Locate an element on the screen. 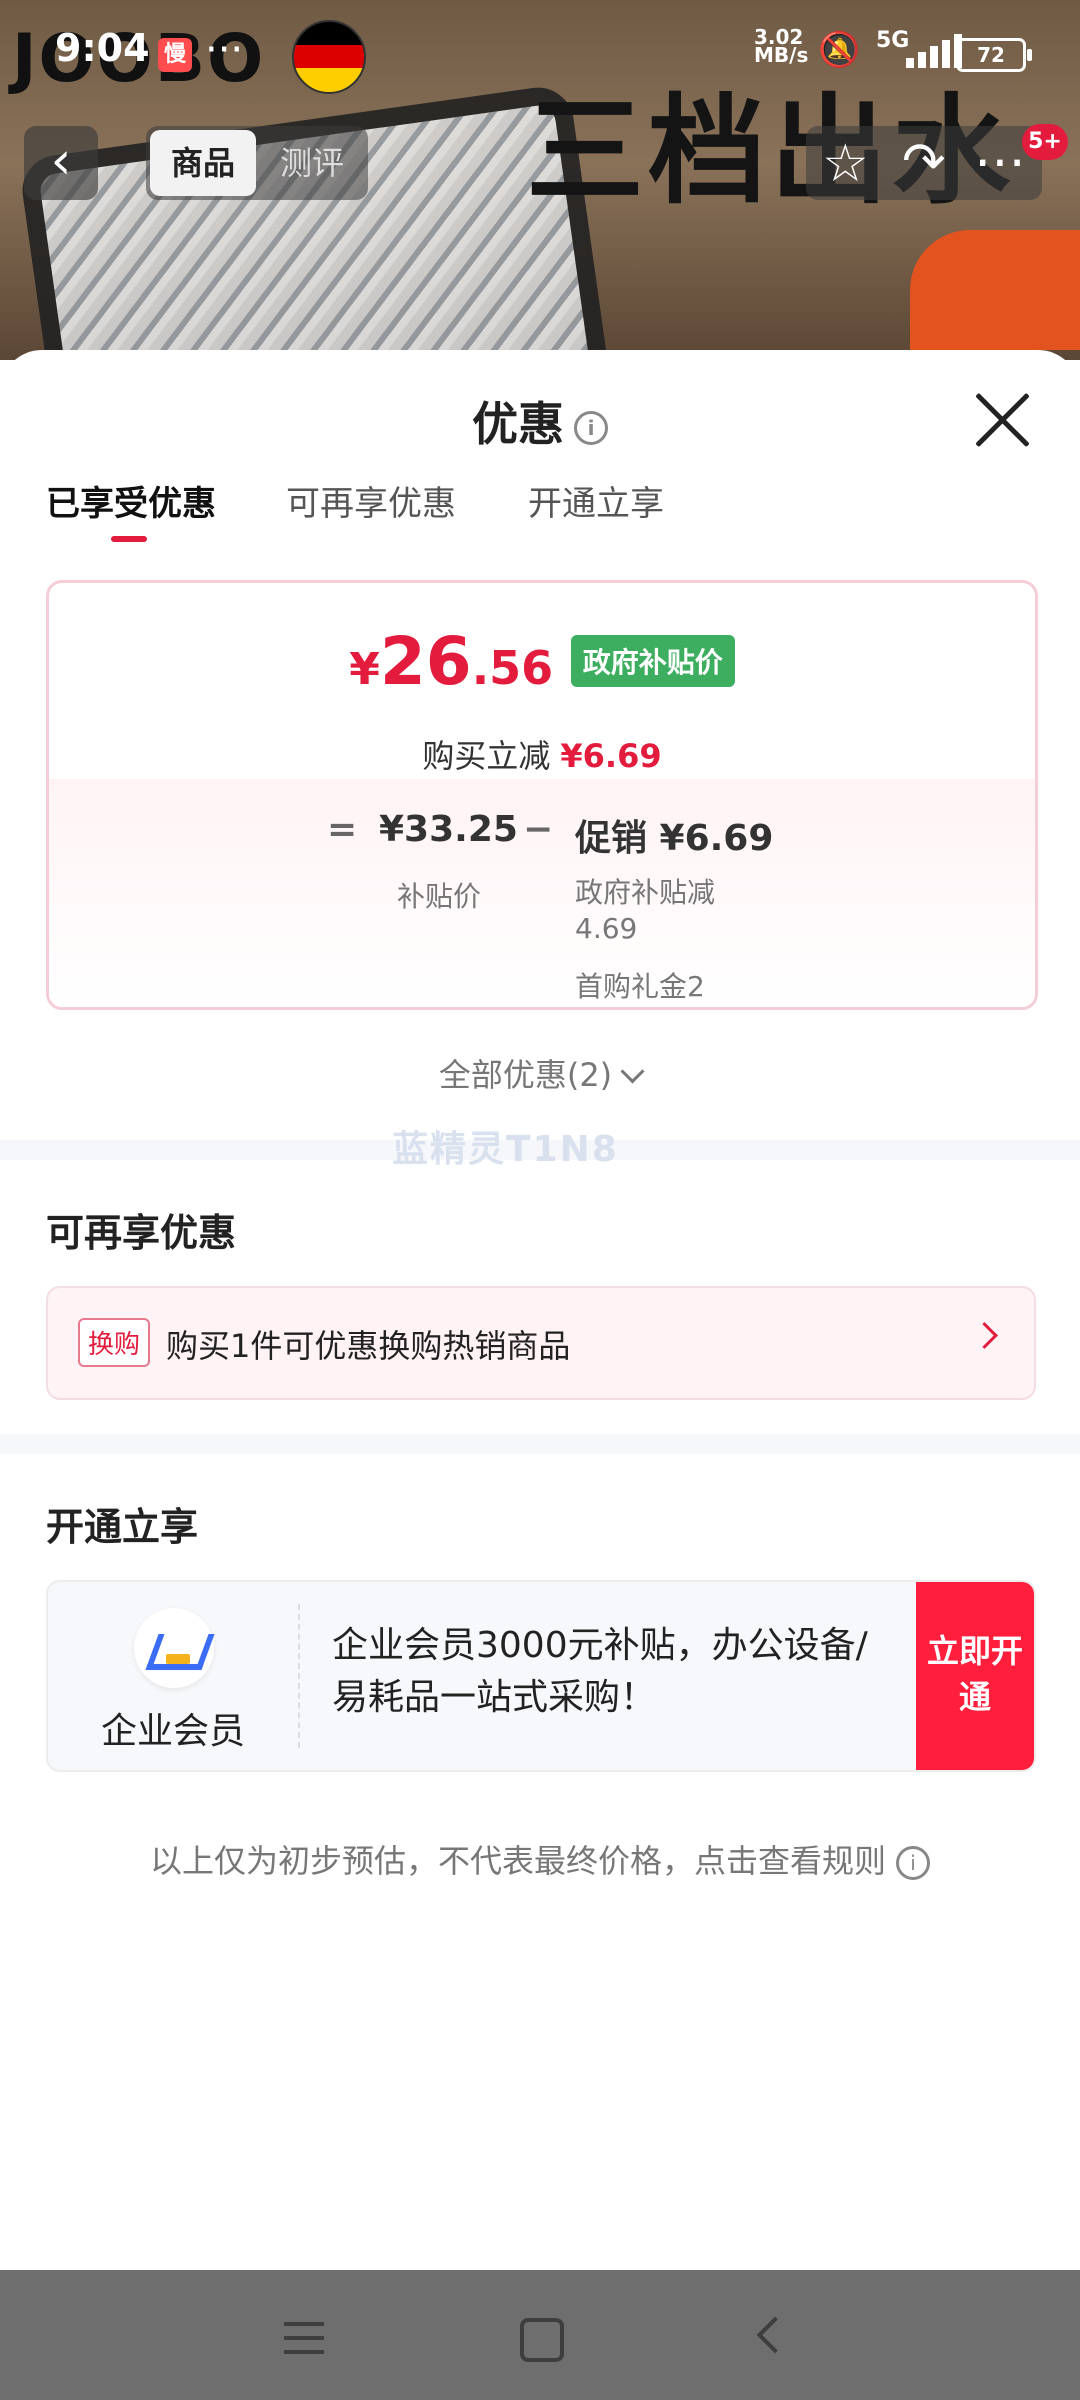  tab-product: 商品 is located at coordinates (203, 163).